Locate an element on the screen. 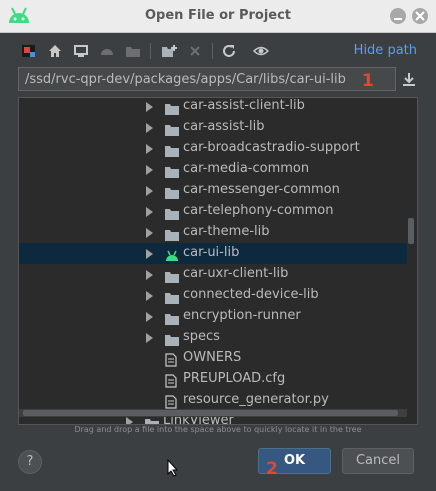 Image resolution: width=436 pixels, height=491 pixels. home-button is located at coordinates (55, 51).